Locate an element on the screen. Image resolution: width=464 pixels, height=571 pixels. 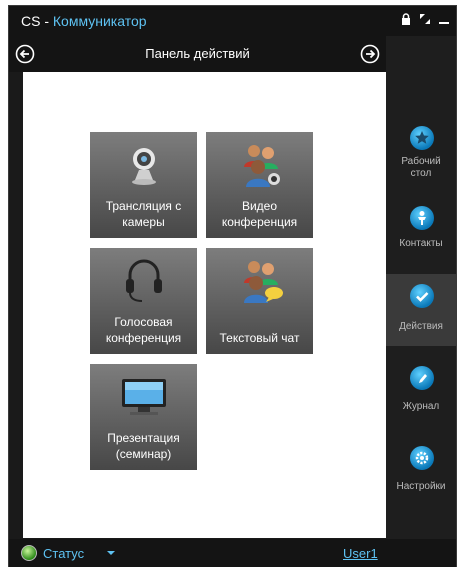
pencil-icon is located at coordinates (422, 378).